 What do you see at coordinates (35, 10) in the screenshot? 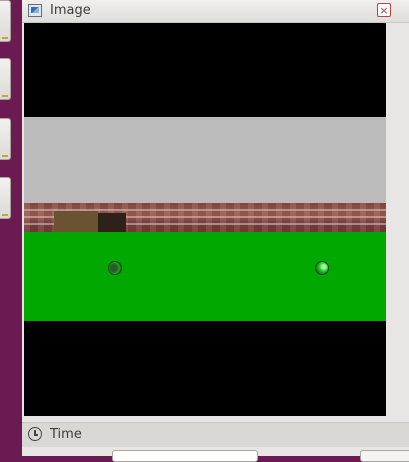
I see `image-viewer-icon` at bounding box center [35, 10].